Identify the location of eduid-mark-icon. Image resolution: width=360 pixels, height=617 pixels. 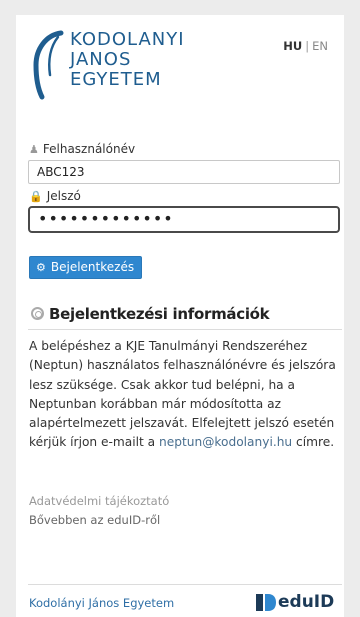
(266, 602).